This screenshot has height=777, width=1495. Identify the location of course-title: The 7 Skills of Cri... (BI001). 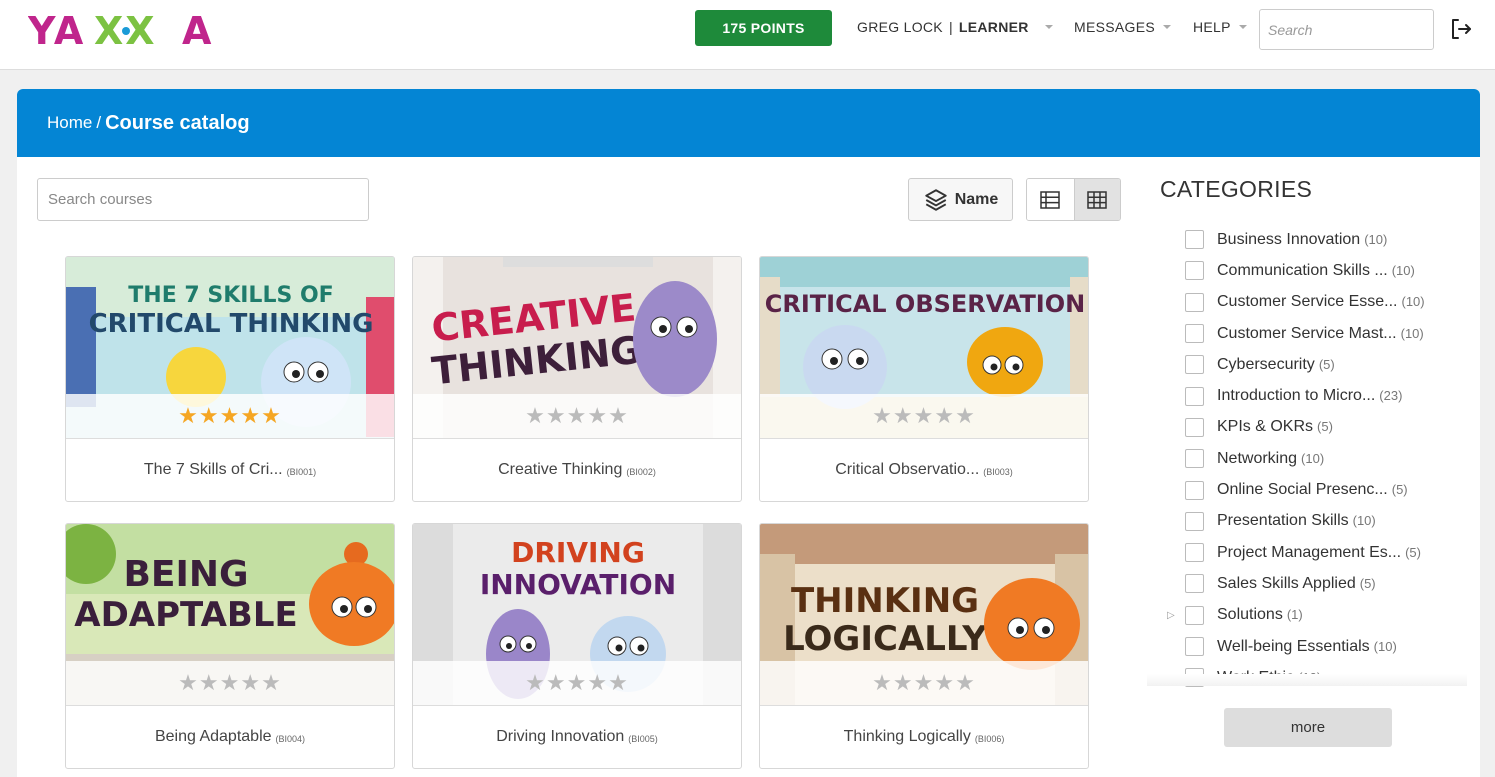
(230, 470).